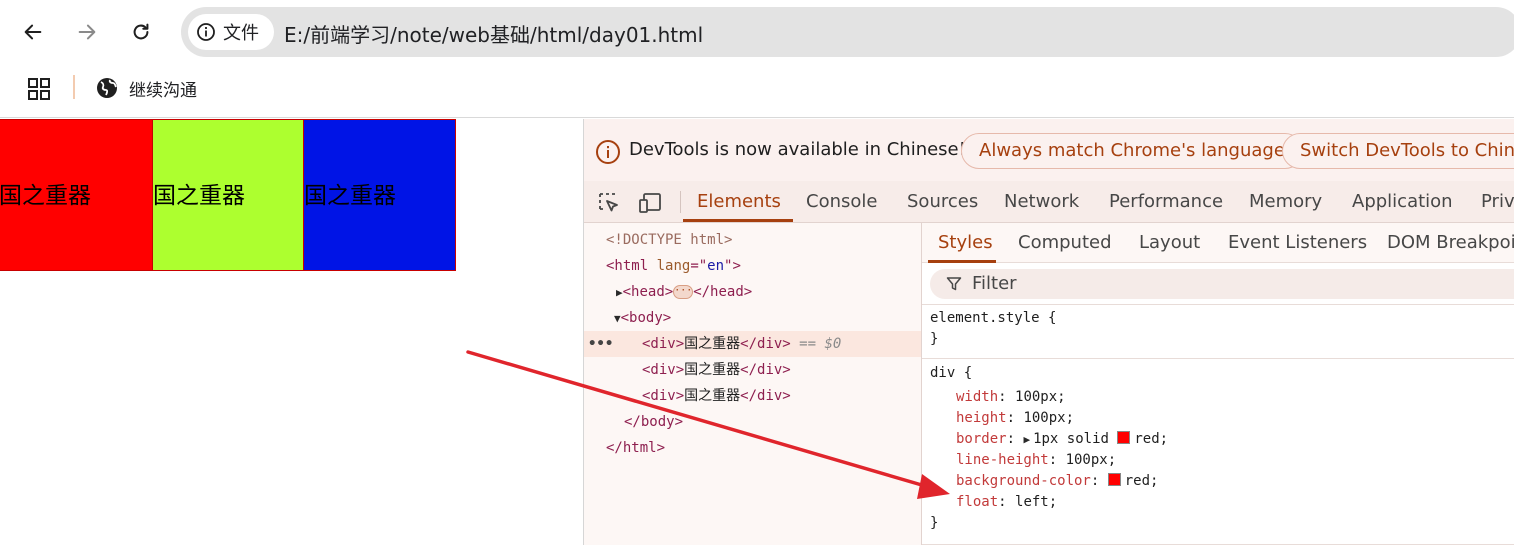 The height and width of the screenshot is (545, 1514). I want to click on back-arrow-icon, so click(33, 32).